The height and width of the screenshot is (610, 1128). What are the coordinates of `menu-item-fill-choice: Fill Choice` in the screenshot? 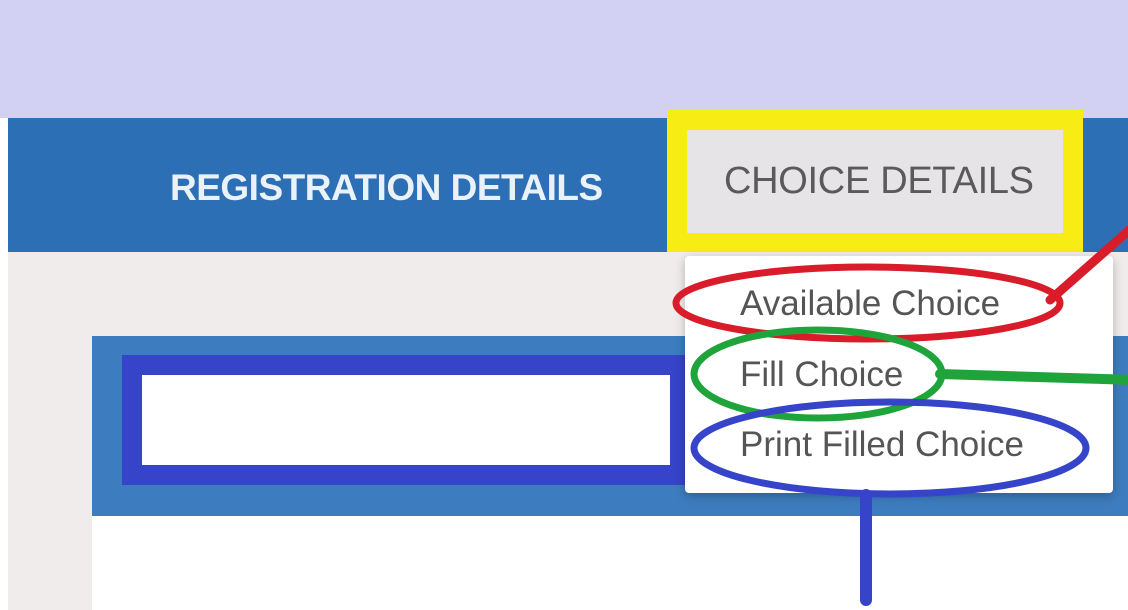 It's located at (821, 375).